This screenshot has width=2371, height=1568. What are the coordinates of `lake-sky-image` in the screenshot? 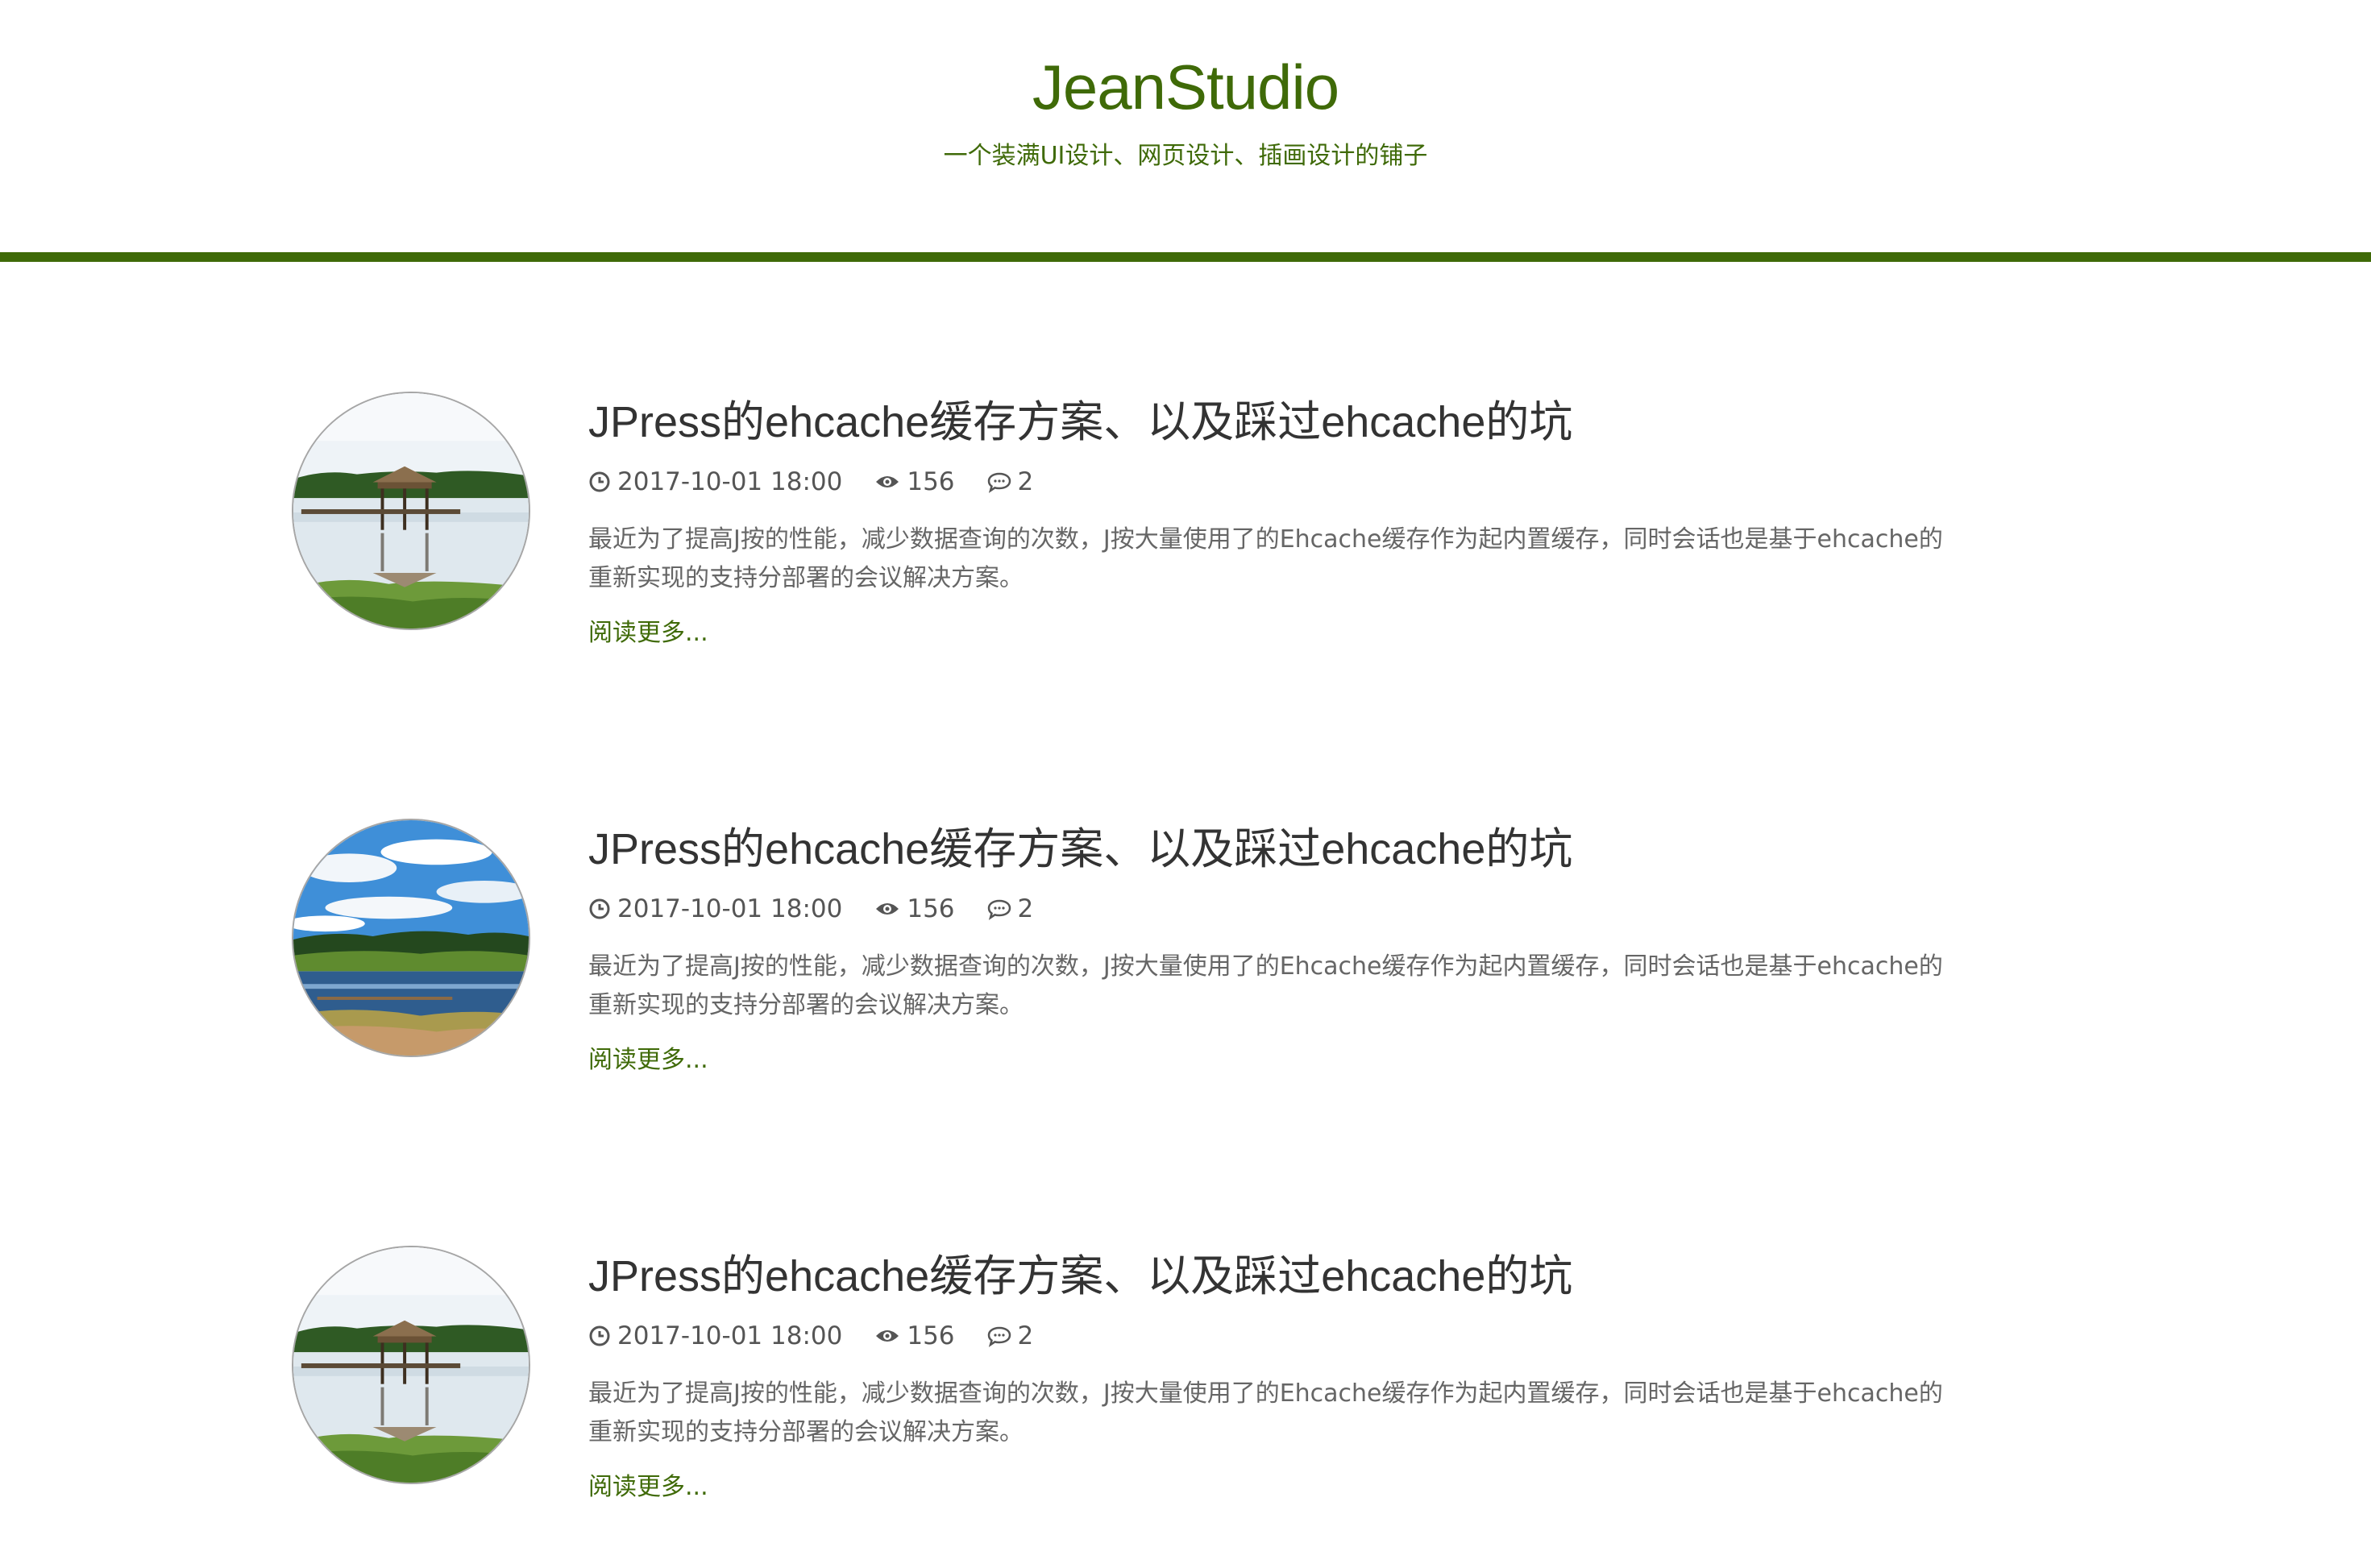 It's located at (411, 938).